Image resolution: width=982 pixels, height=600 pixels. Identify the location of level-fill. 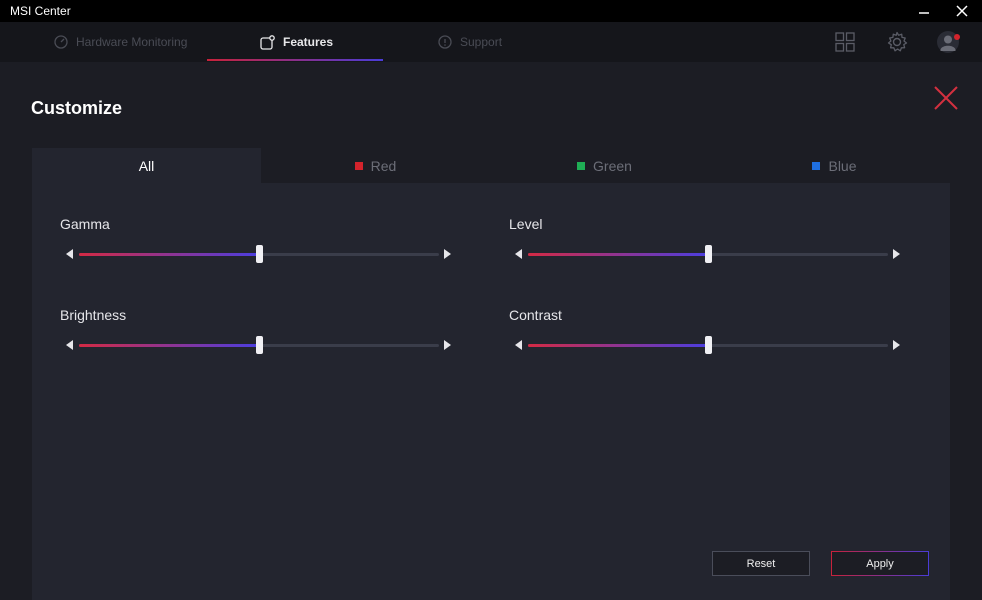
(618, 254).